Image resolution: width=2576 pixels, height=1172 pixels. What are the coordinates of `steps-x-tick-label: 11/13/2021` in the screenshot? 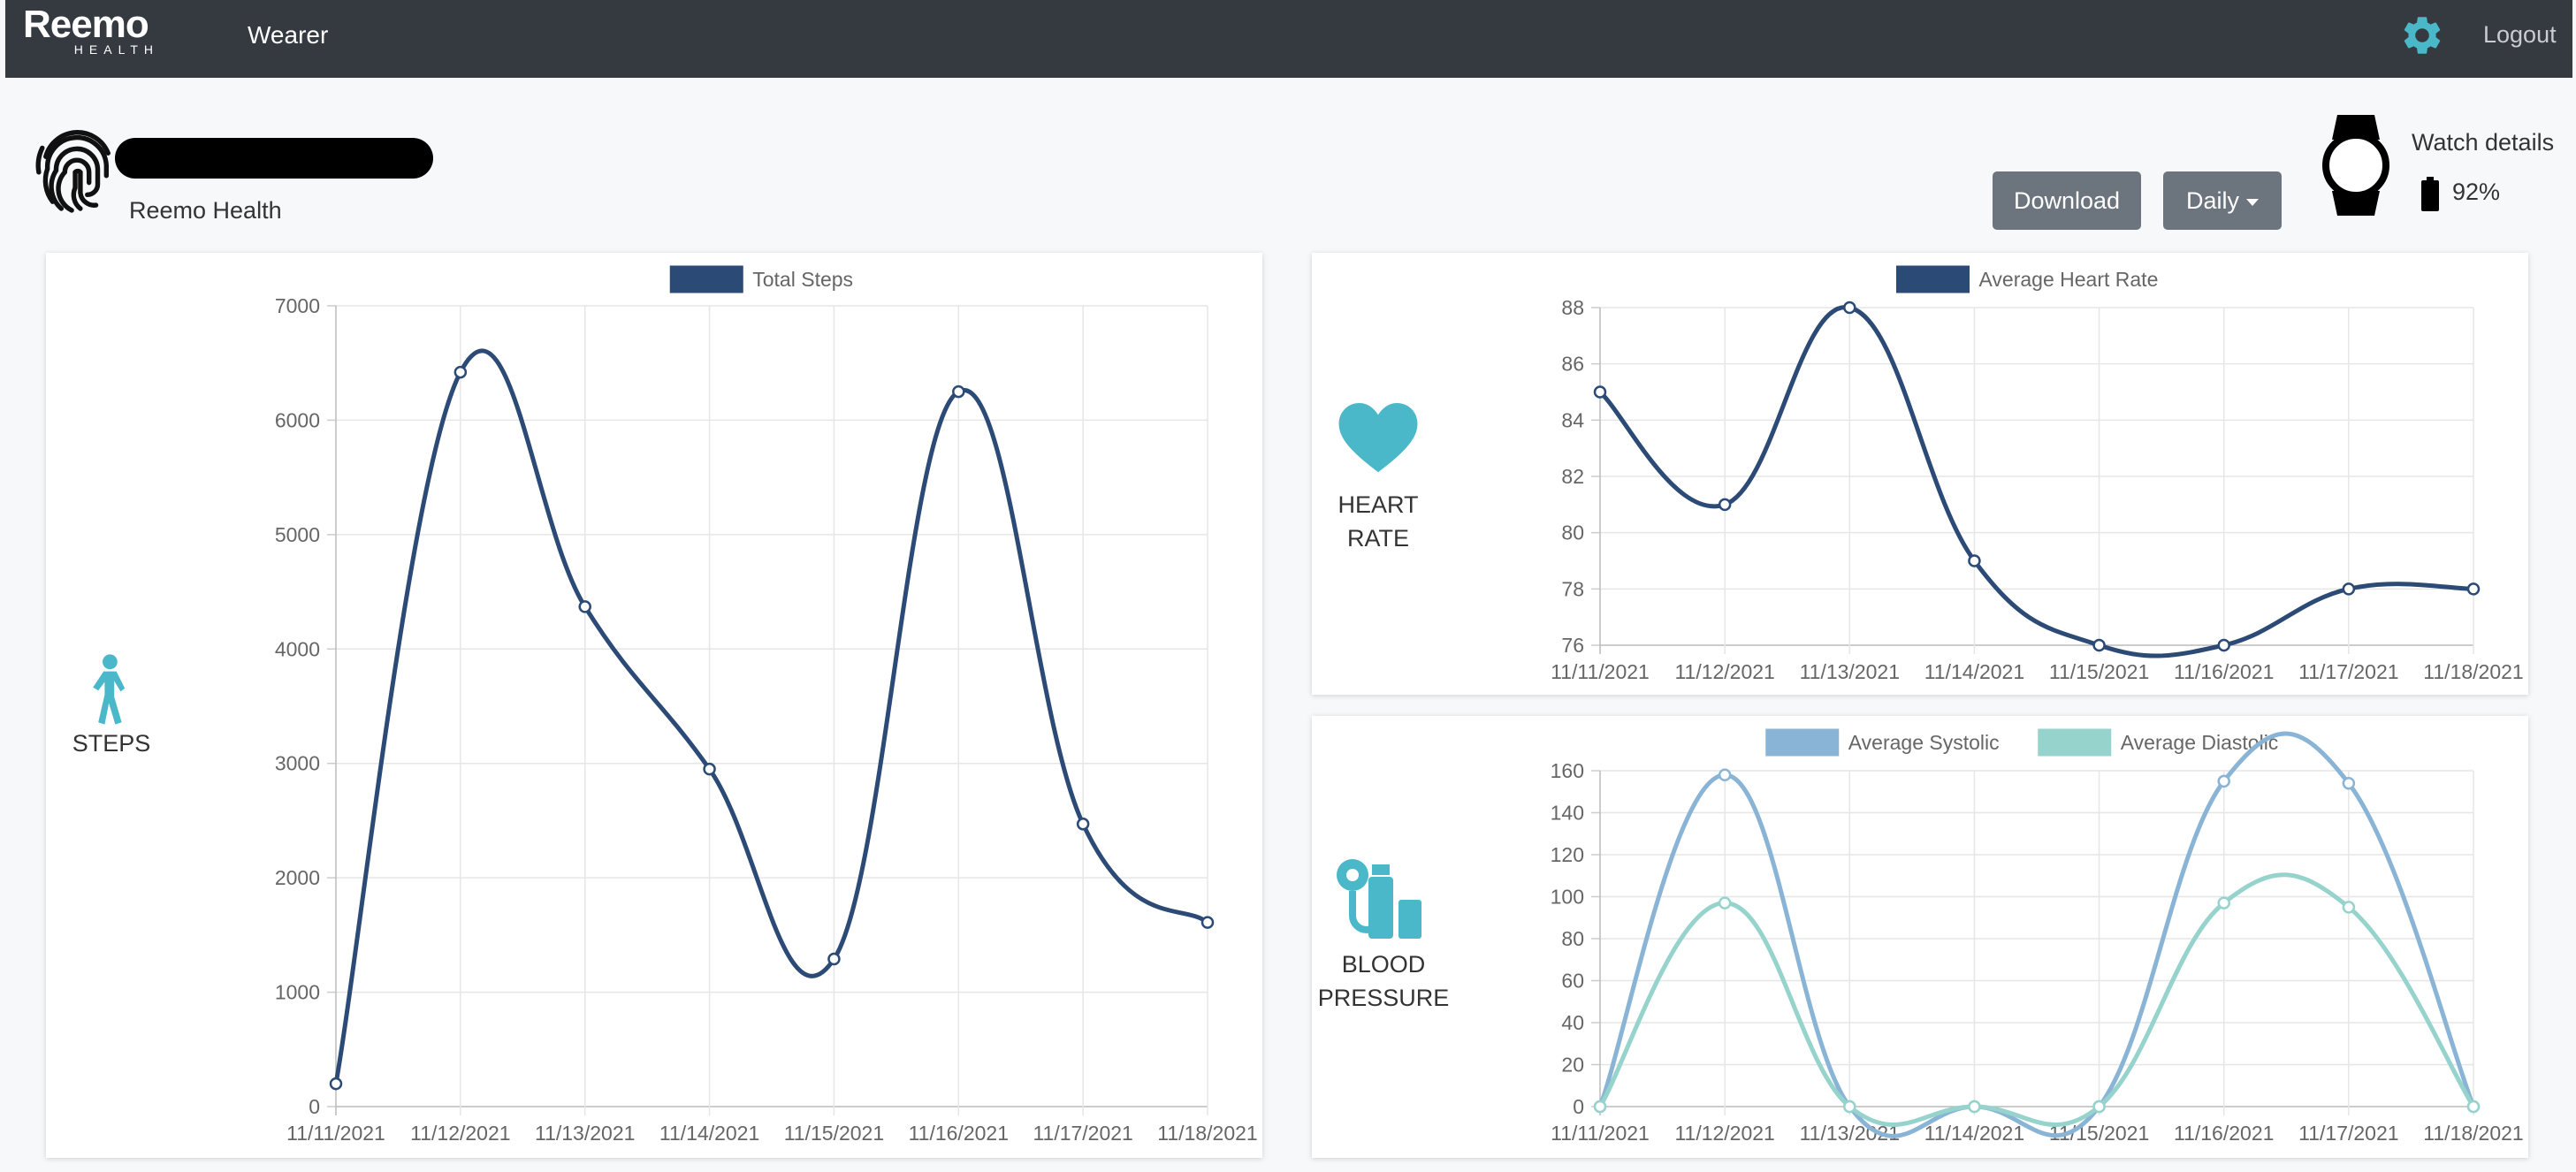 It's located at (585, 1133).